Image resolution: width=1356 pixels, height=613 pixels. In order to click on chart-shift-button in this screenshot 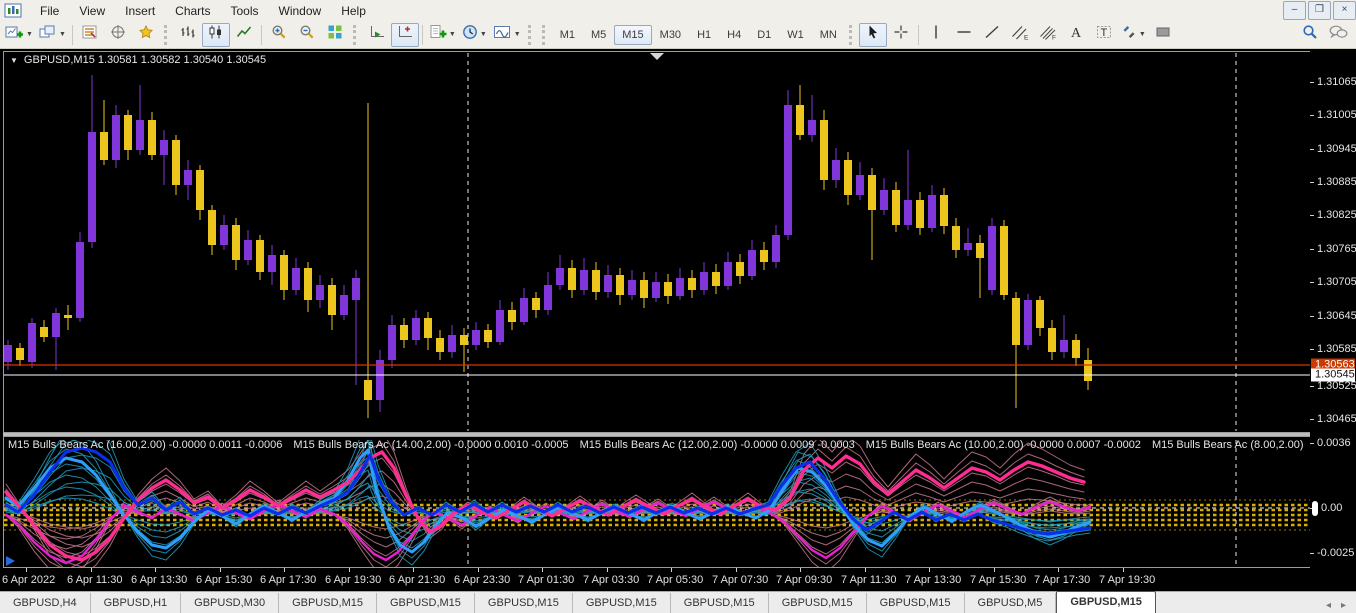, I will do `click(404, 34)`.